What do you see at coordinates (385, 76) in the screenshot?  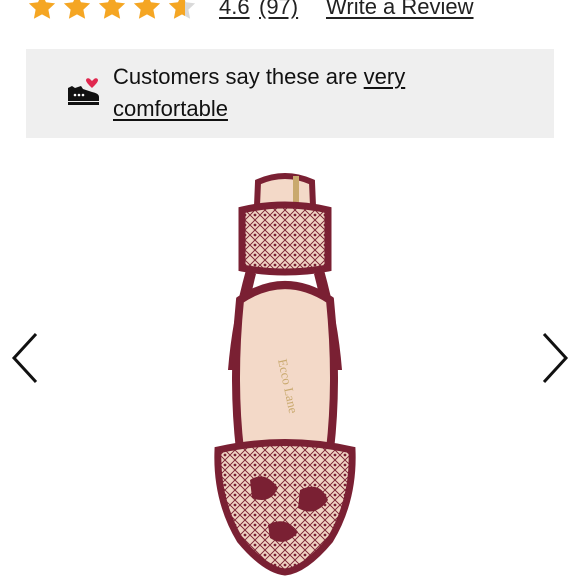 I see `comfort-link: very` at bounding box center [385, 76].